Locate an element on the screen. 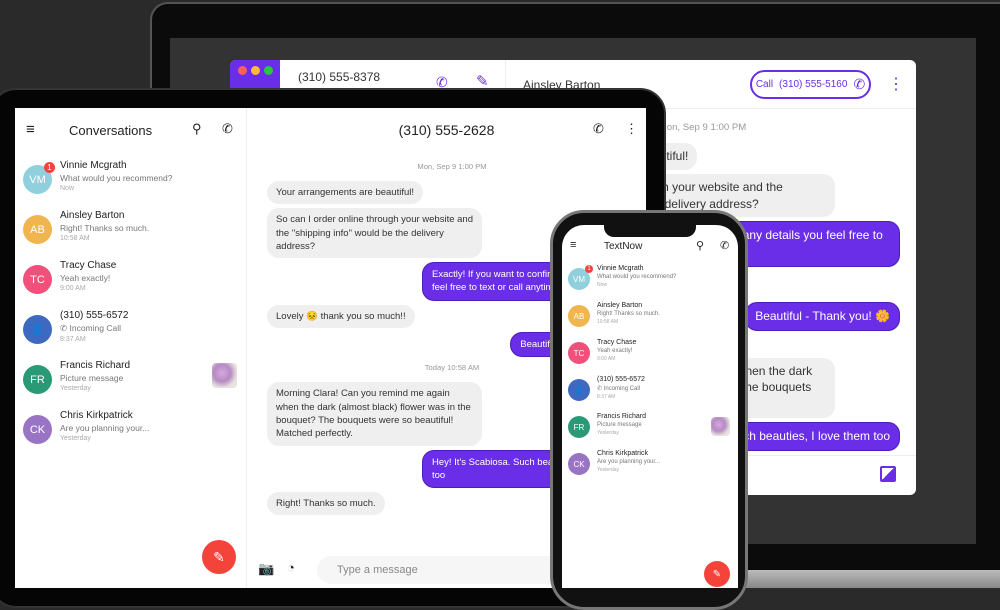 This screenshot has height=610, width=1000. contact-name: Francis Richard is located at coordinates (95, 365).